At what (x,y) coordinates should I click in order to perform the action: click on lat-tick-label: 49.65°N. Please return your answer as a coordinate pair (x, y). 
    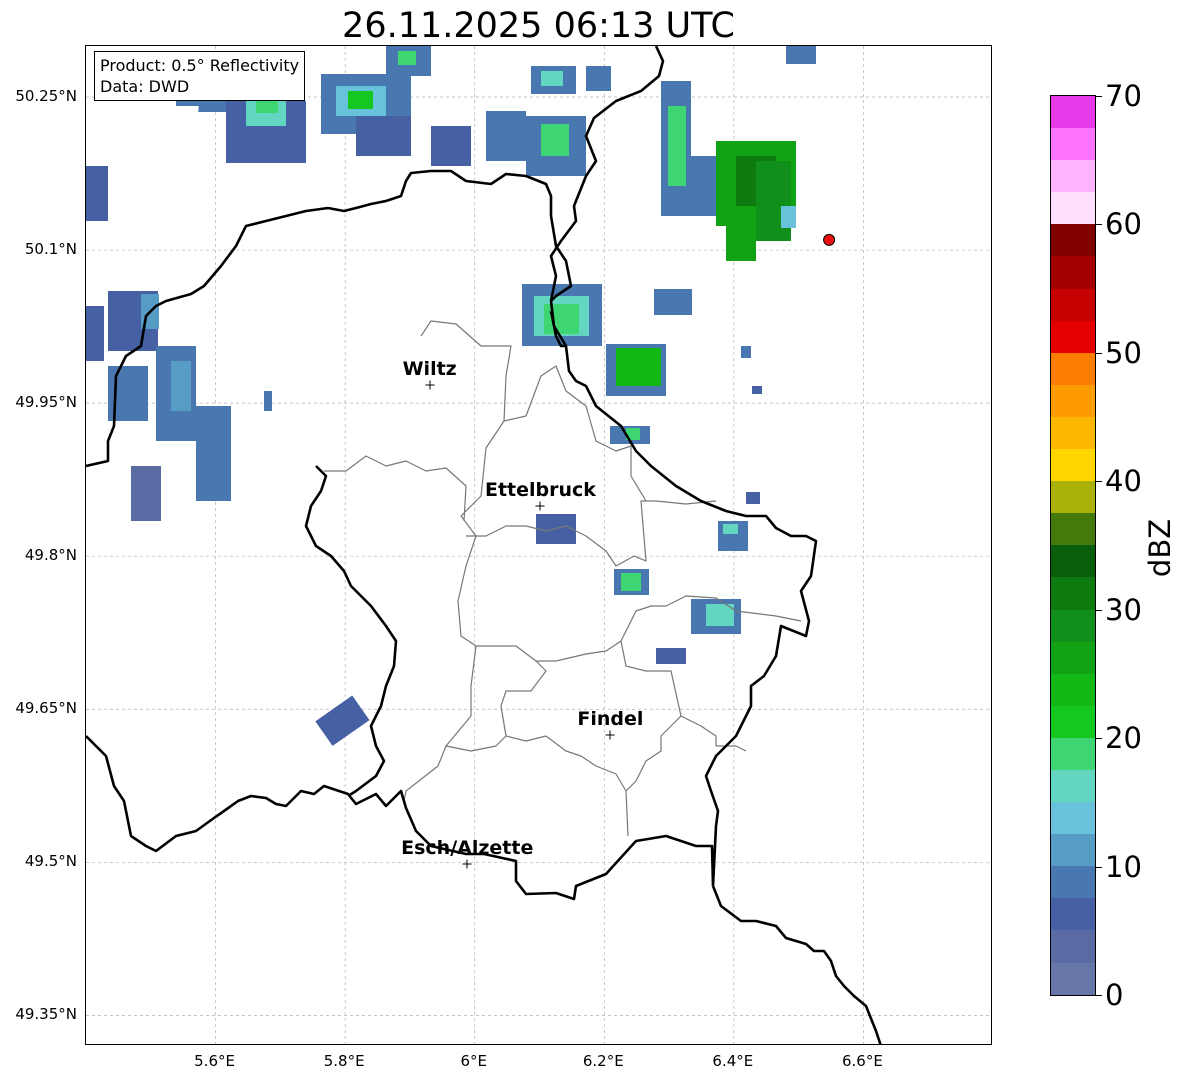
    Looking at the image, I should click on (46, 708).